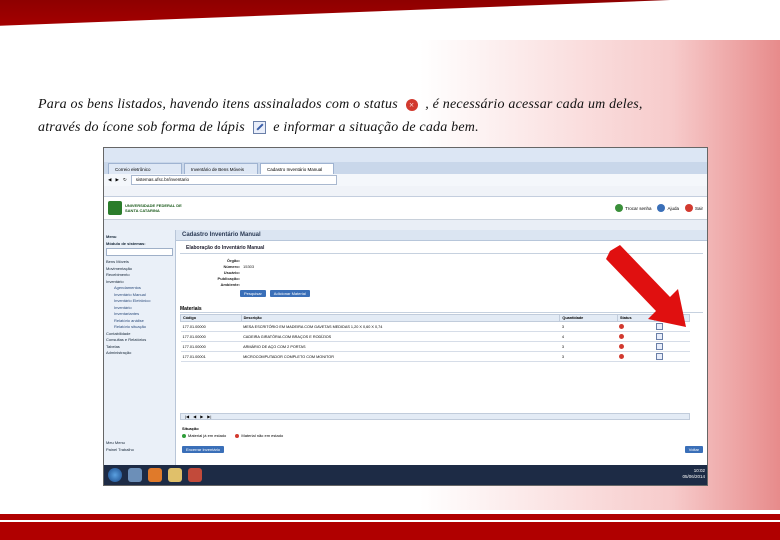  Describe the element at coordinates (115, 208) in the screenshot. I see `university-logo-icon` at that location.